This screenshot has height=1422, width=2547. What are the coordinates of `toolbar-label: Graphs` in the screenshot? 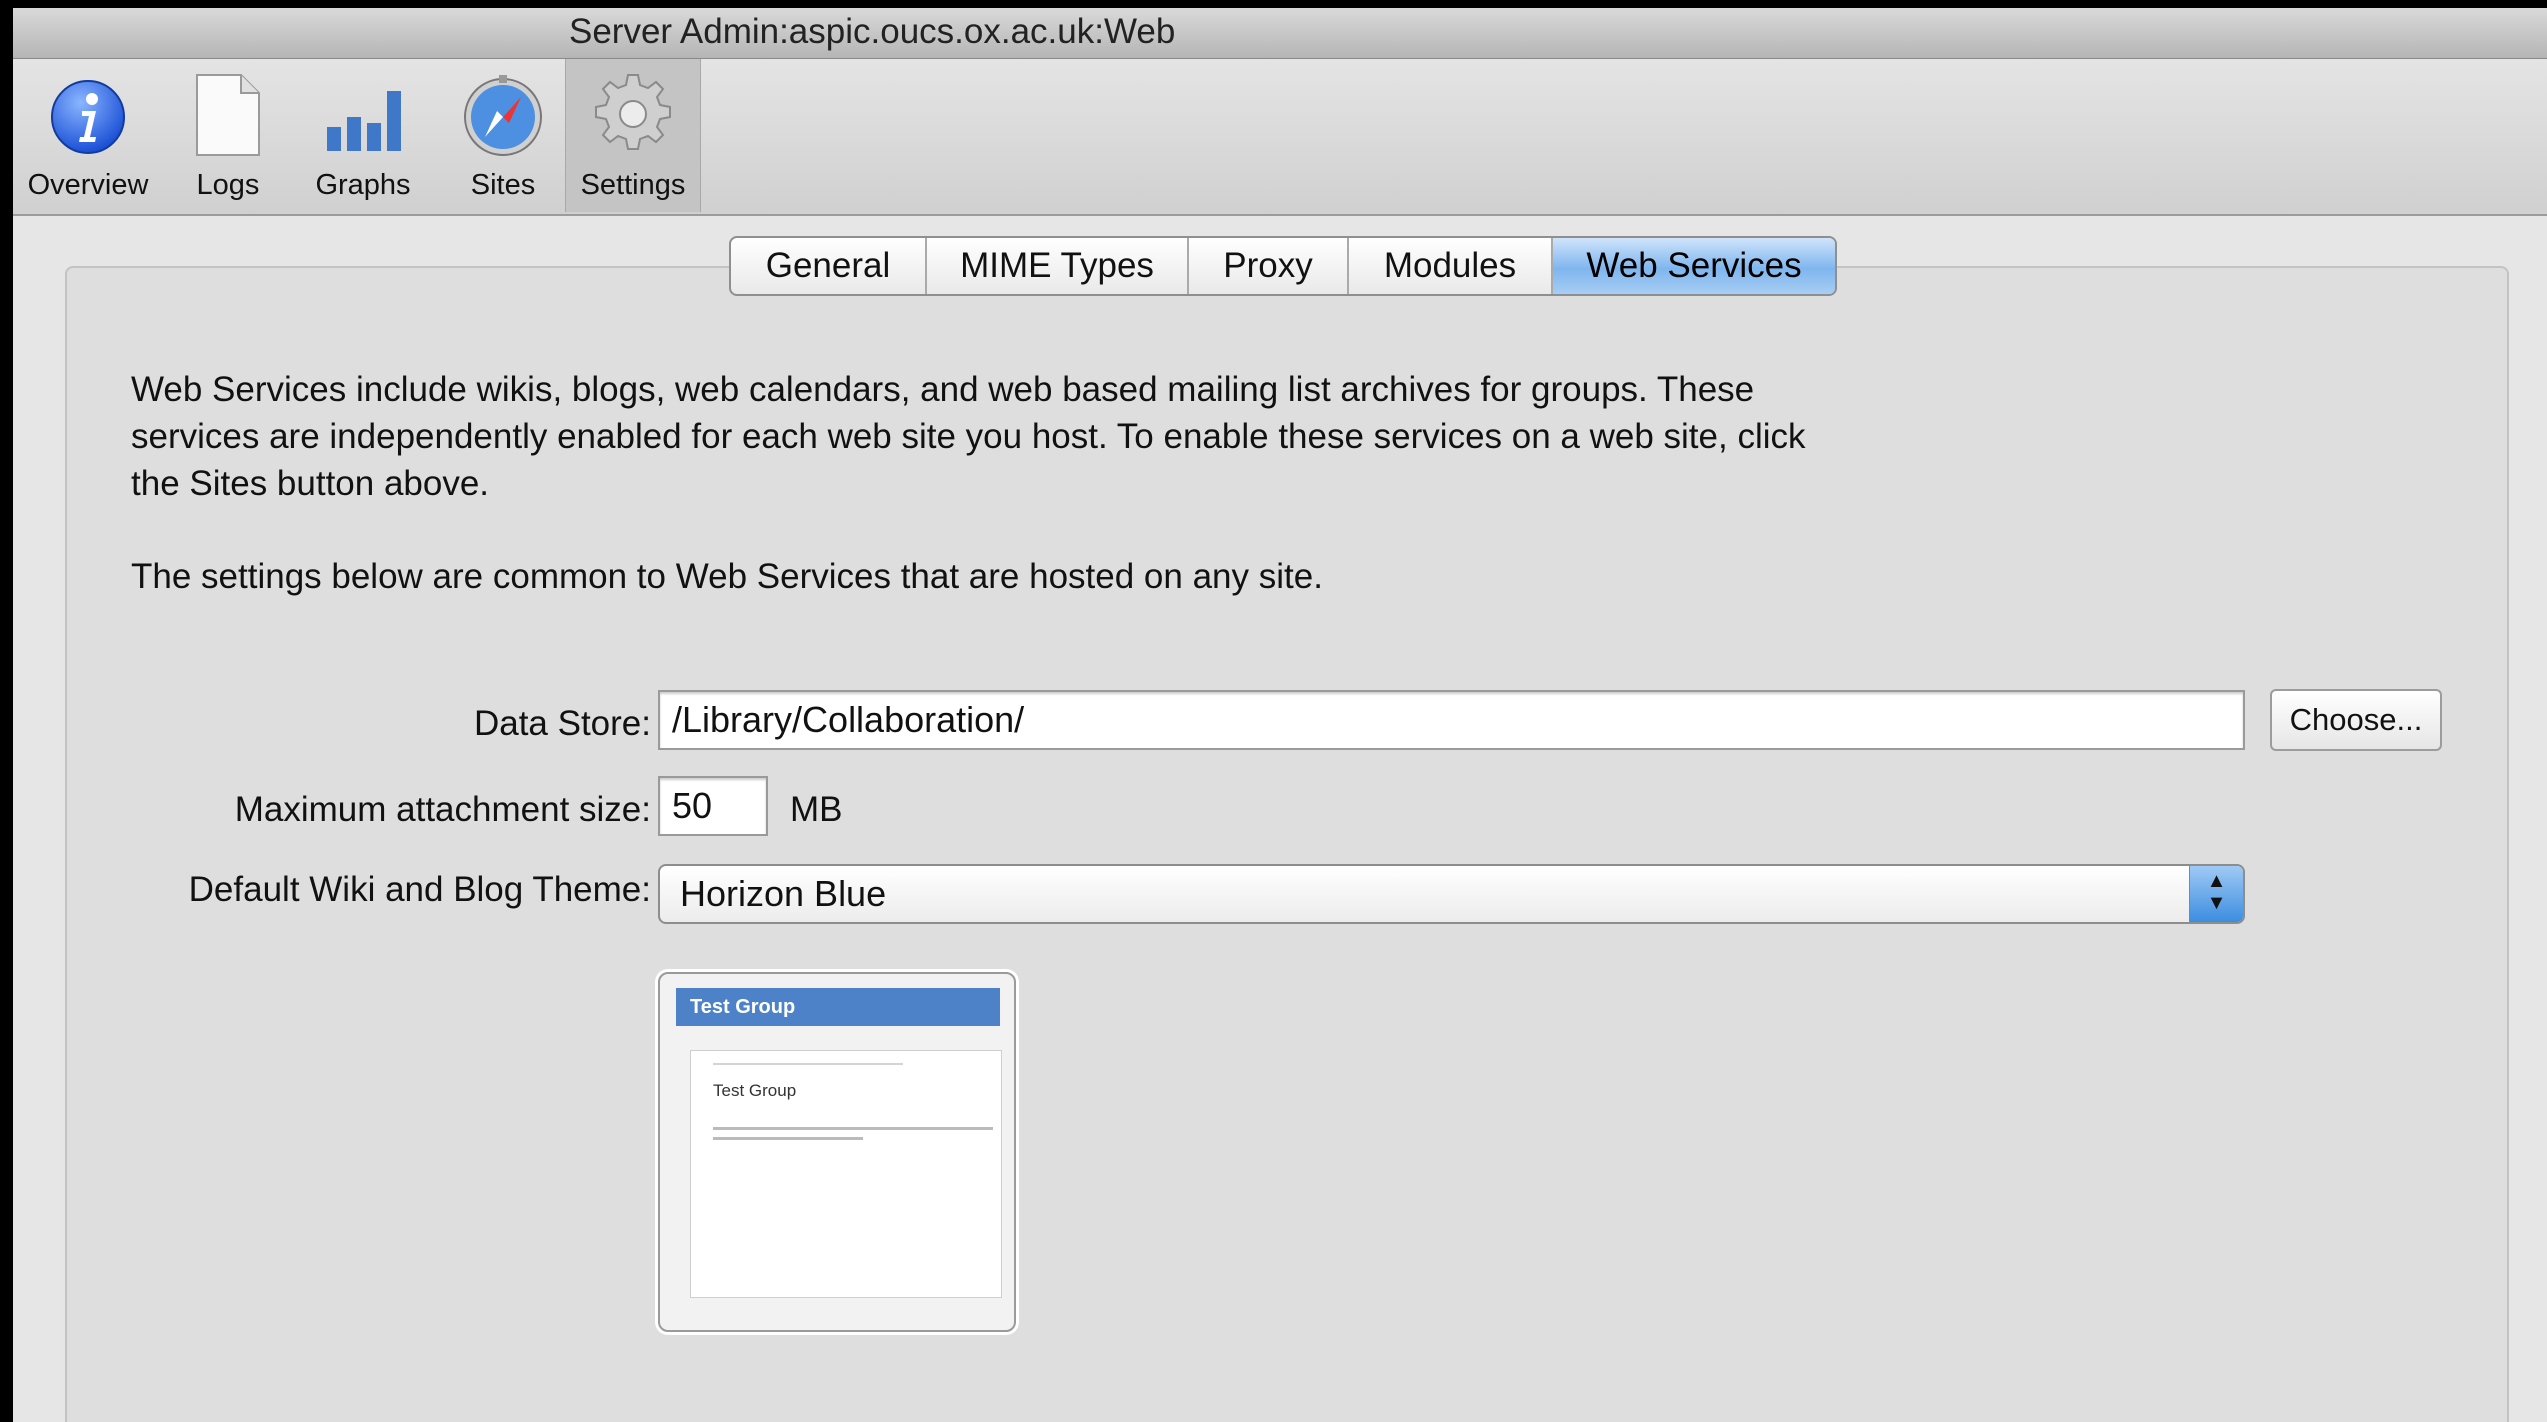 It's located at (363, 185).